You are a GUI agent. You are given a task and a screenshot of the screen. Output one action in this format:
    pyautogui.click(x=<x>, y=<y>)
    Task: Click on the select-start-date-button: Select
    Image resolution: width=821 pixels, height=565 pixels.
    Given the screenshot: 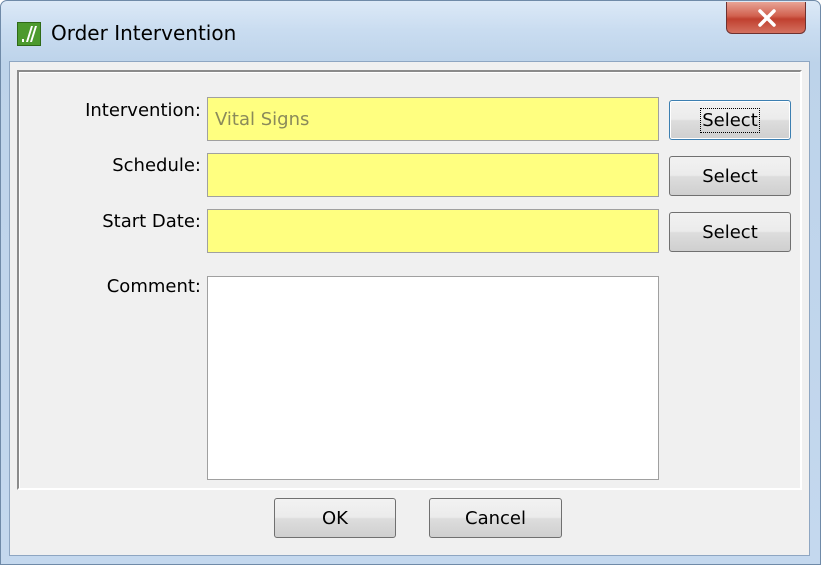 What is the action you would take?
    pyautogui.click(x=730, y=232)
    